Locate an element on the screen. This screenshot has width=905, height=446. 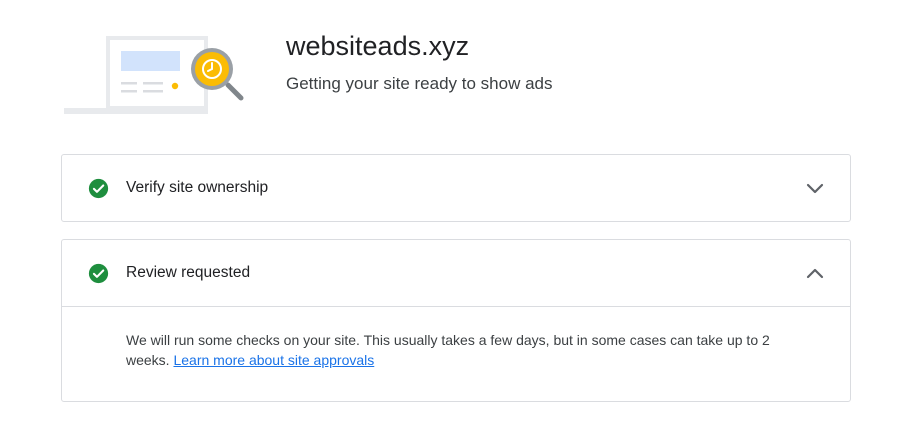
step-title: Verify site ownership is located at coordinates (197, 187).